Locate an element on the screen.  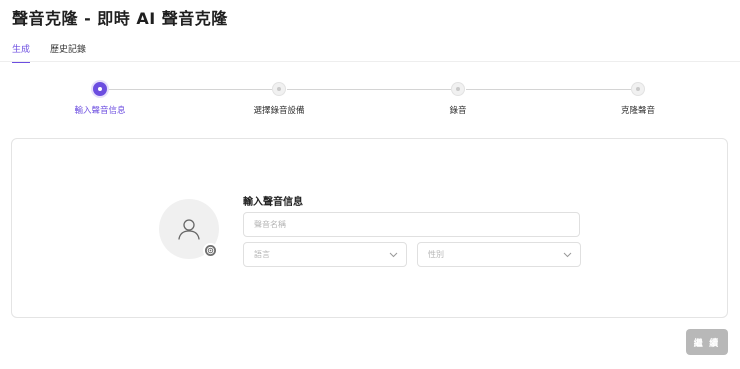
gender-select: 性別 is located at coordinates (499, 254).